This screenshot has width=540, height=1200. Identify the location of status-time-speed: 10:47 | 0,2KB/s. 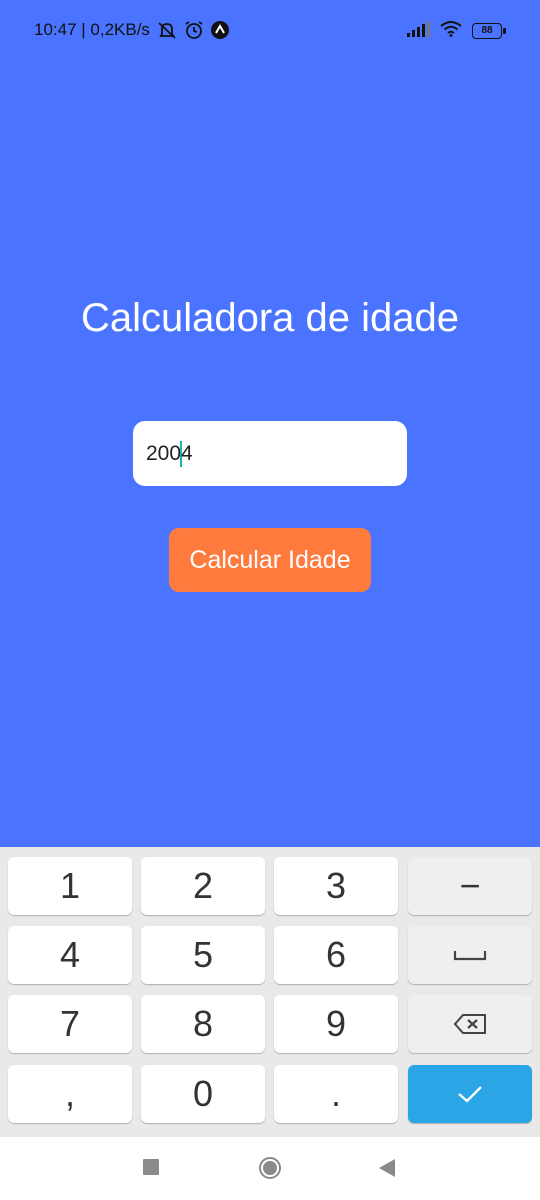
(92, 29).